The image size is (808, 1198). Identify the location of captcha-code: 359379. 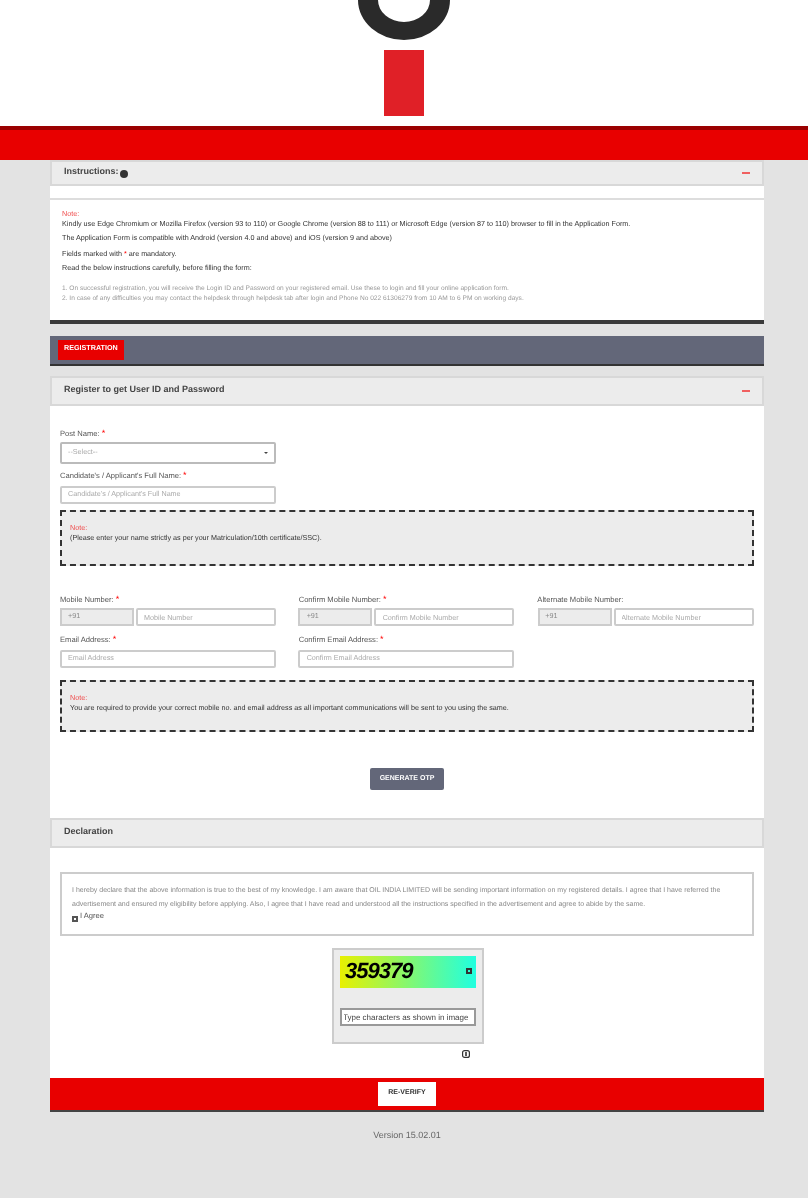
(379, 972).